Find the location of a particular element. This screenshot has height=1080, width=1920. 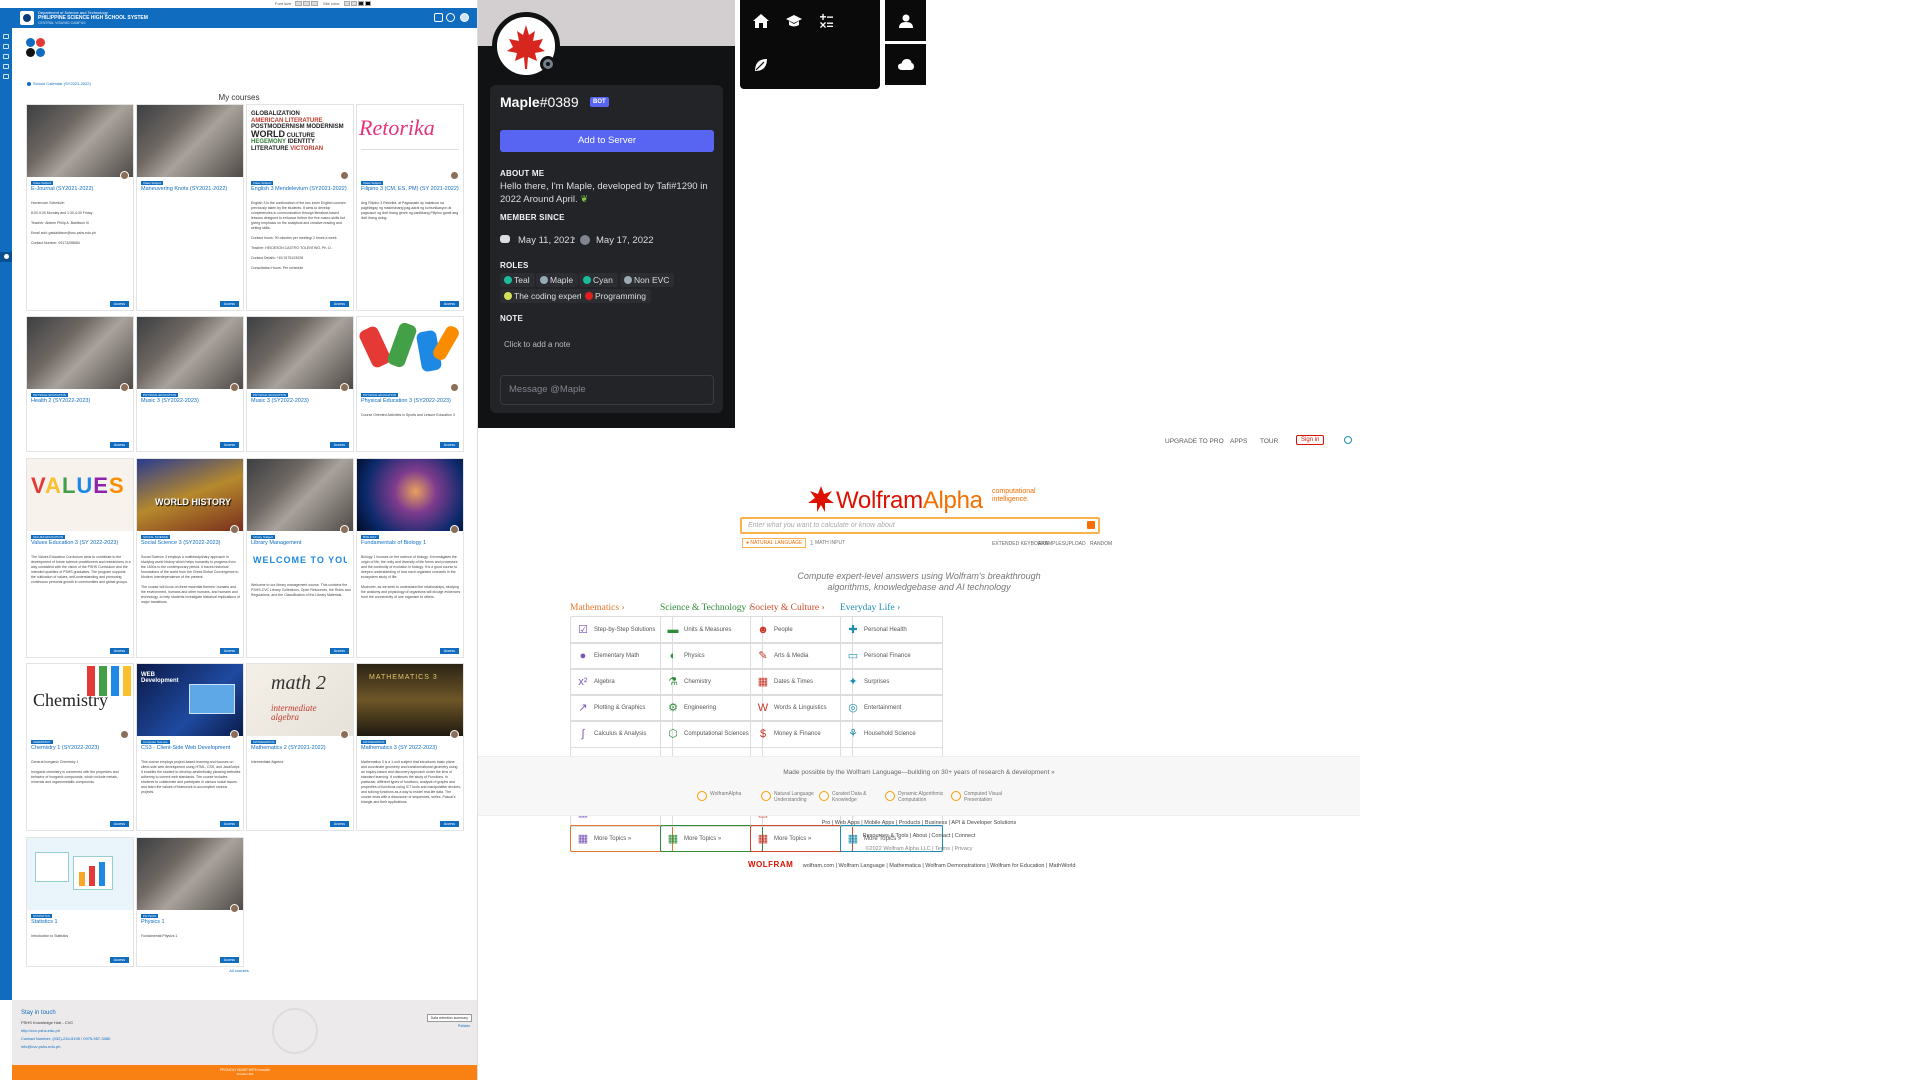

technology-item: Computed Visual Presentation is located at coordinates (976, 797).